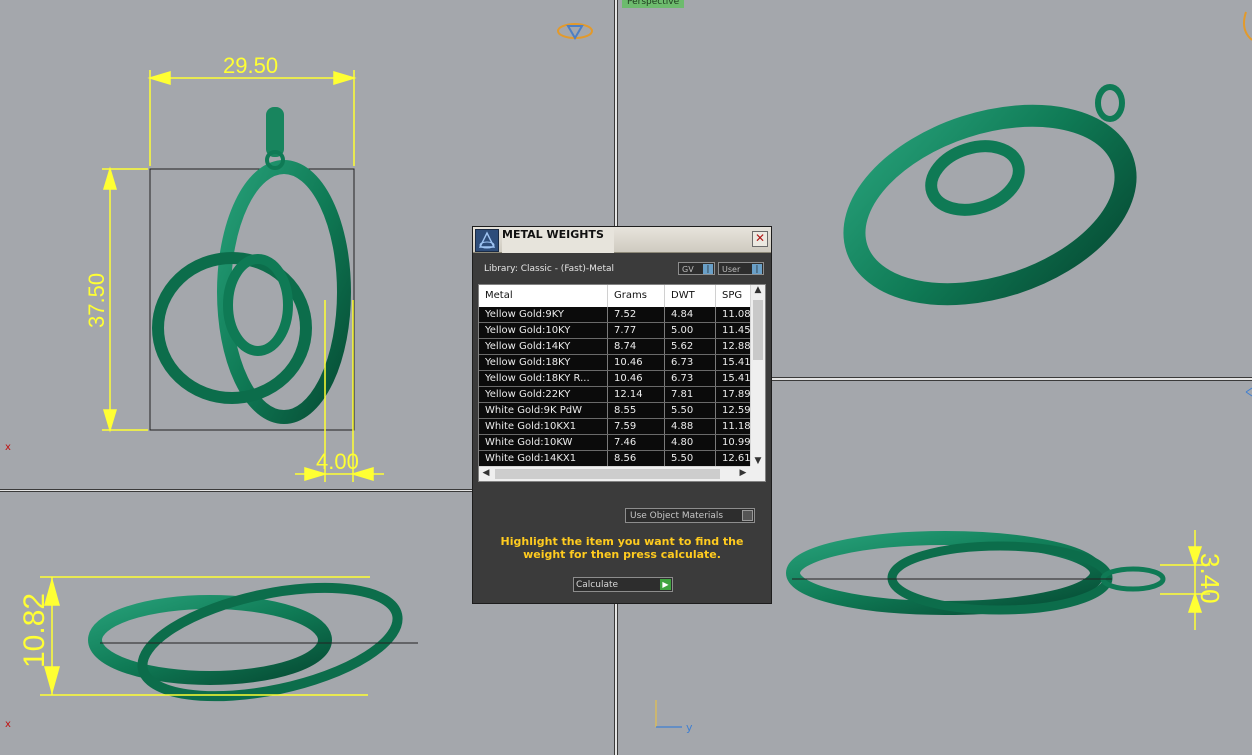  Describe the element at coordinates (696, 268) in the screenshot. I see `gv-toggle: GV |` at that location.